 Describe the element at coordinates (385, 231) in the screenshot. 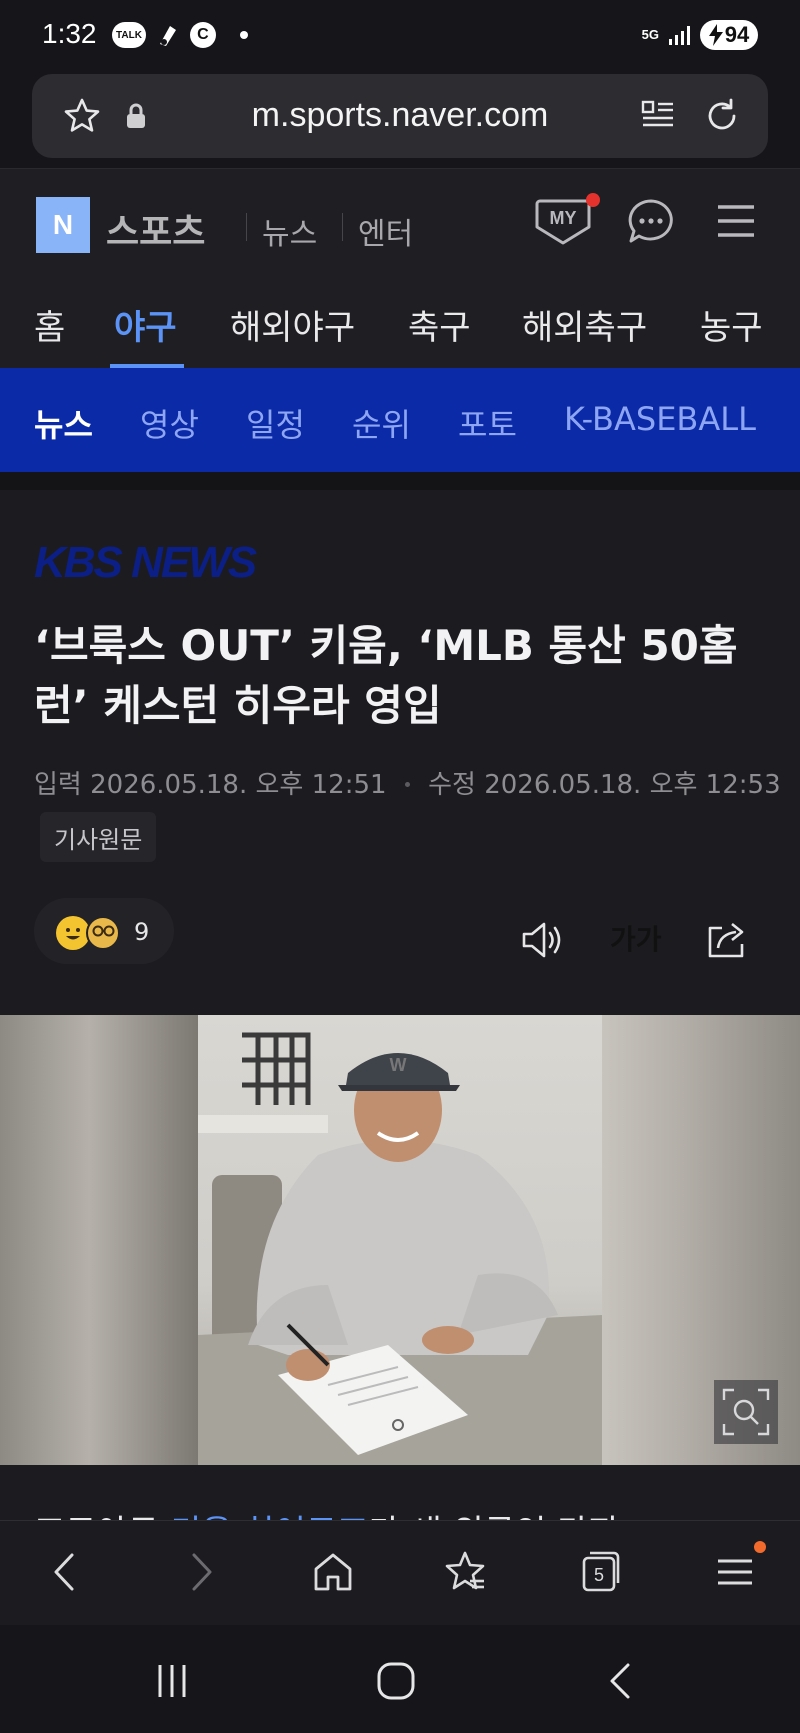

I see `header-link-enter: 엔터` at that location.